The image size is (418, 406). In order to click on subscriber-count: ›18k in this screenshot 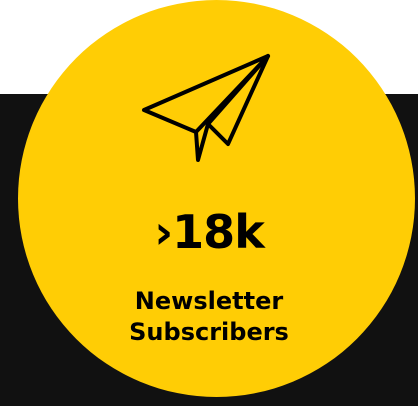, I will do `click(209, 232)`.